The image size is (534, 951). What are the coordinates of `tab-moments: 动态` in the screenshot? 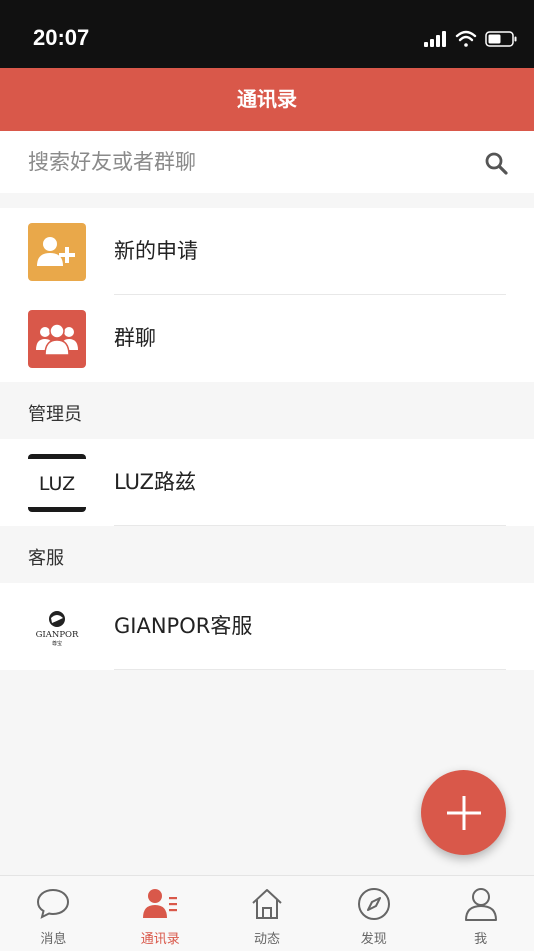 It's located at (267, 913).